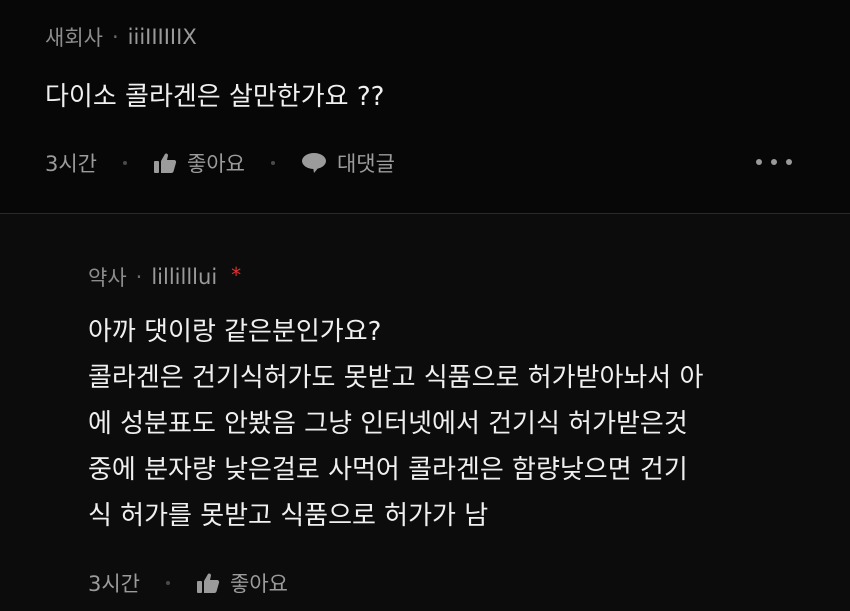 The height and width of the screenshot is (611, 850). I want to click on reply-time: 3시간, so click(114, 584).